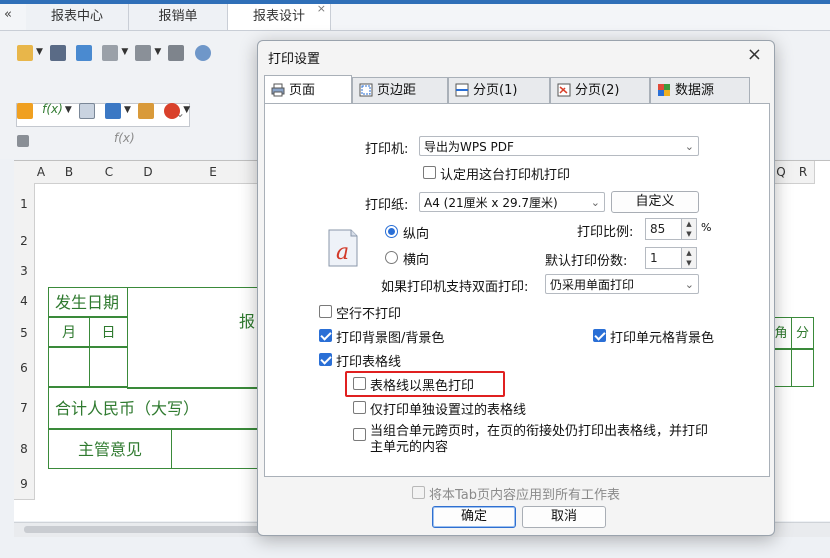 This screenshot has height=558, width=830. What do you see at coordinates (429, 172) in the screenshot?
I see `default-printer-checkbox` at bounding box center [429, 172].